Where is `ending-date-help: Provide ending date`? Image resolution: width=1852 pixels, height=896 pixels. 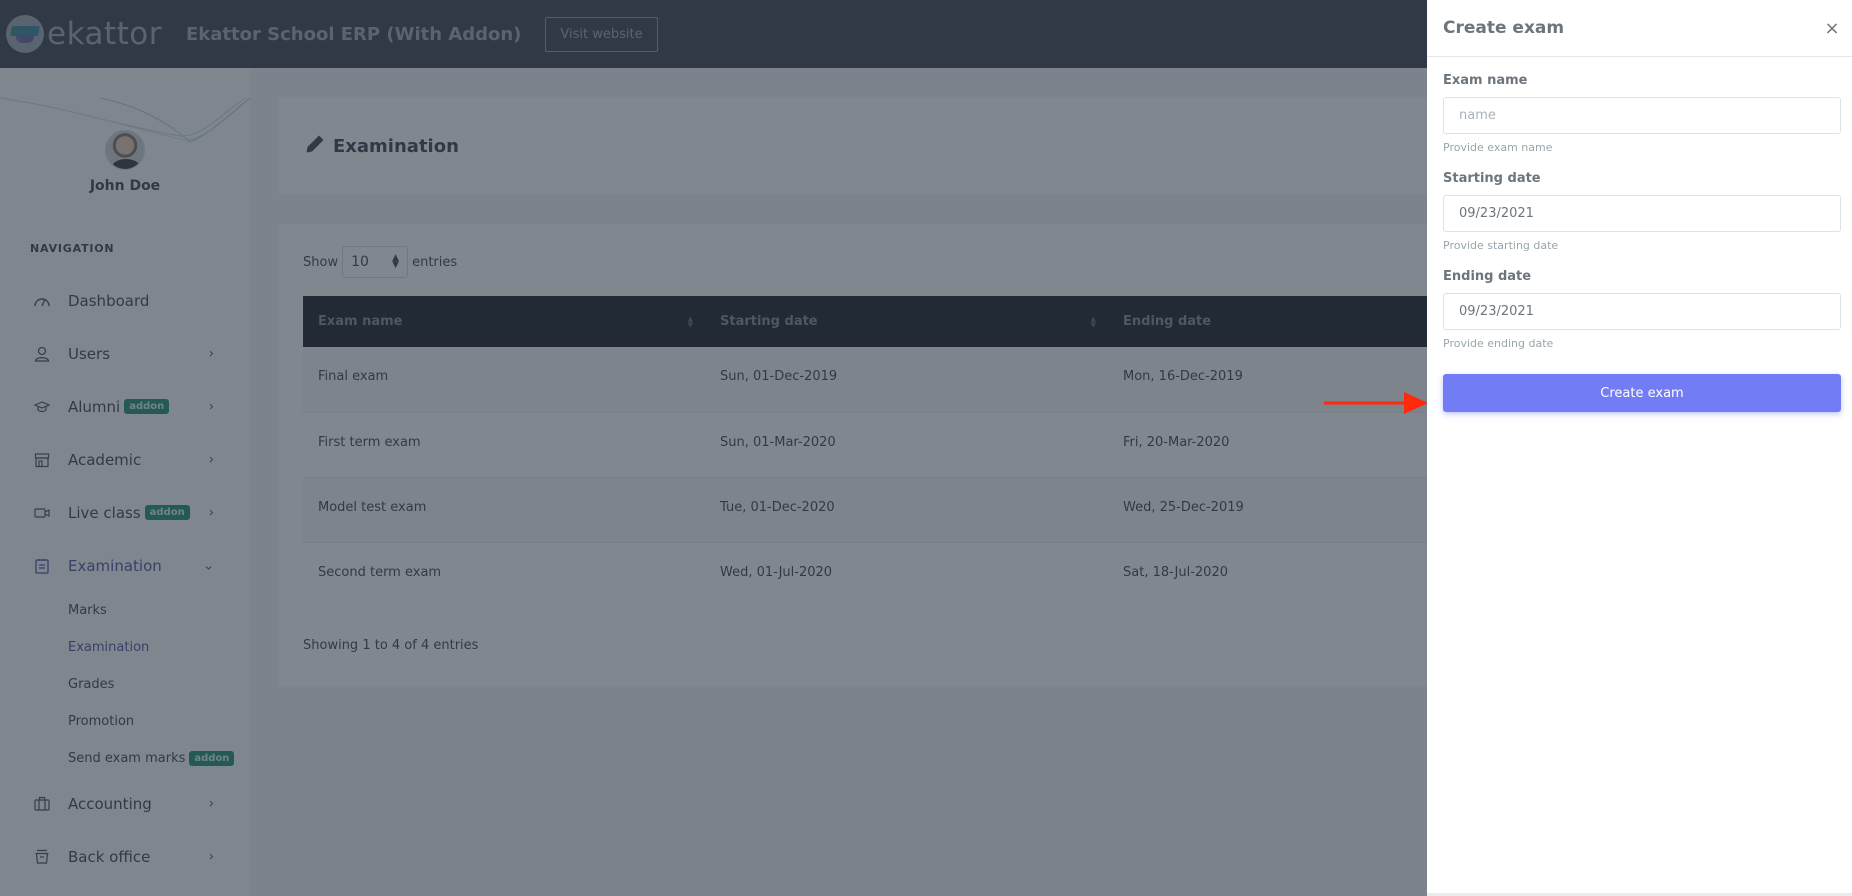
ending-date-help: Provide ending date is located at coordinates (1498, 343).